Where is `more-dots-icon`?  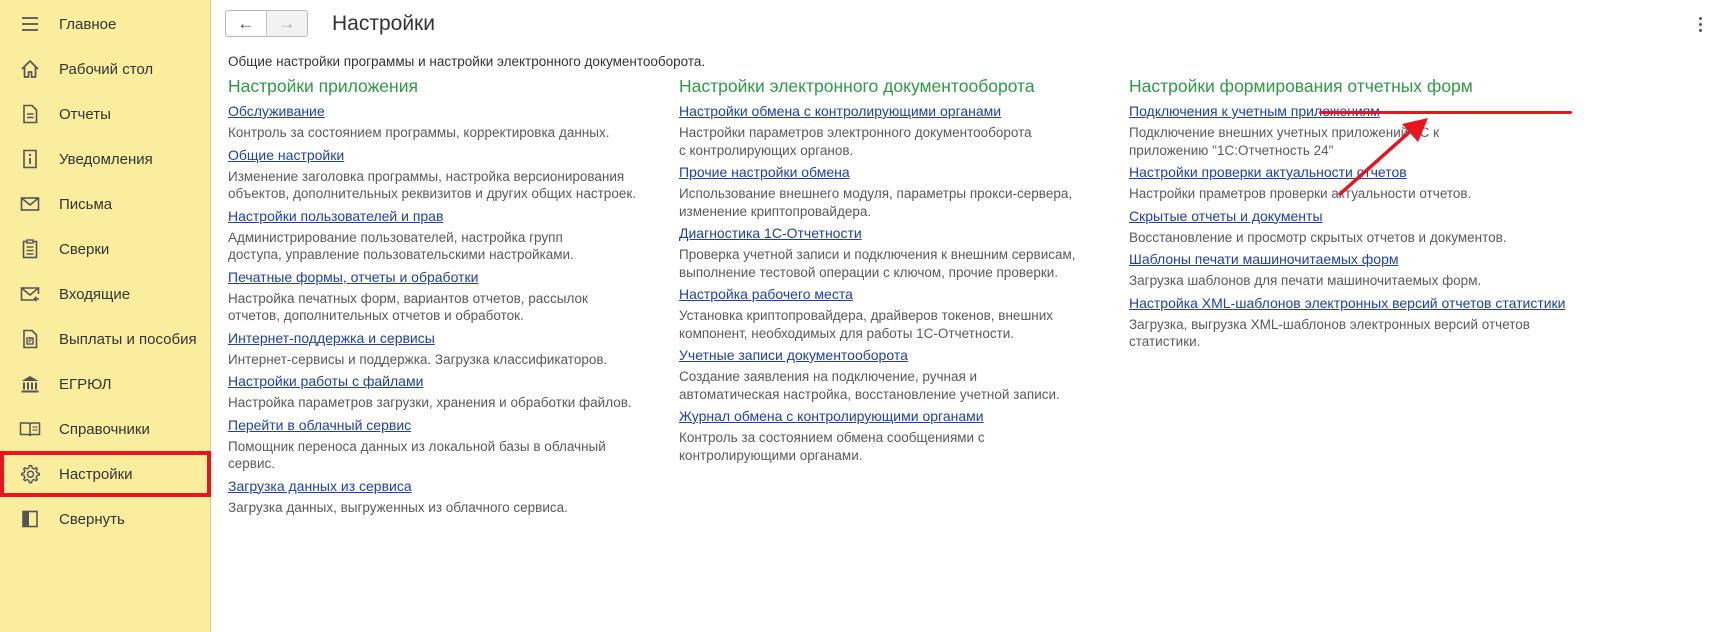 more-dots-icon is located at coordinates (1700, 18).